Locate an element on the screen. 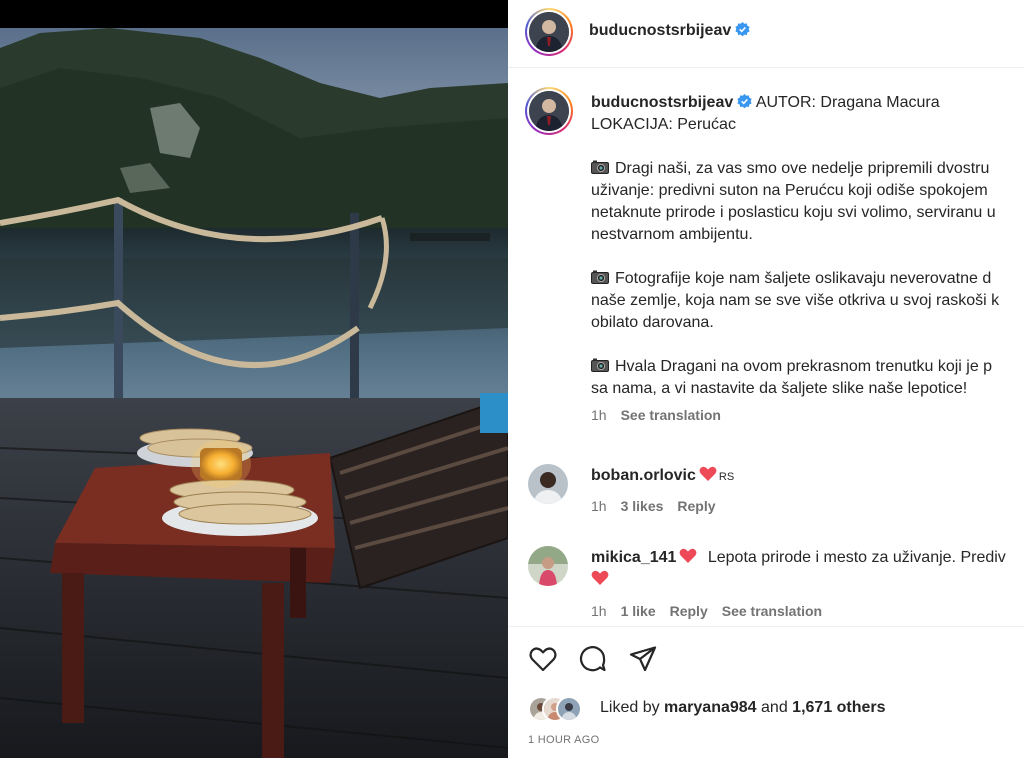 The image size is (1024, 758). liker-avatars is located at coordinates (563, 709).